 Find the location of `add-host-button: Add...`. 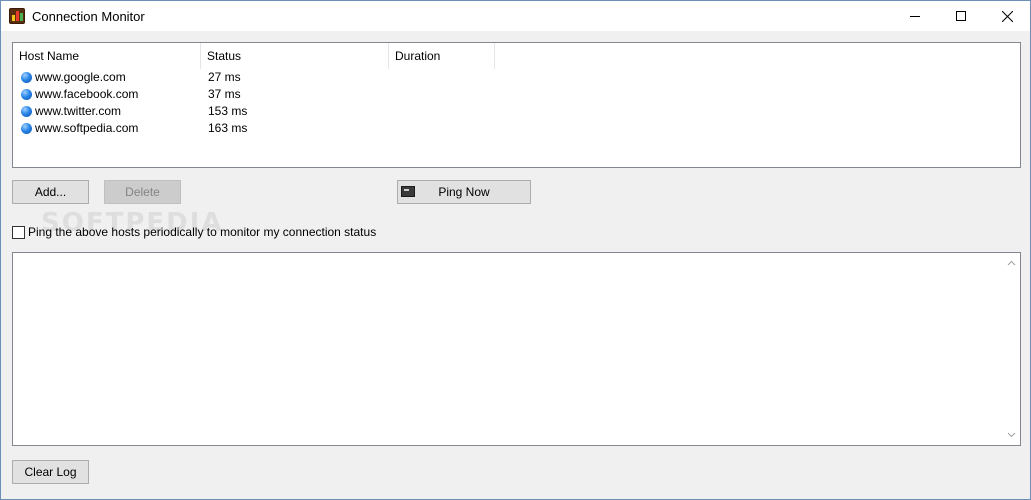

add-host-button: Add... is located at coordinates (50, 192).